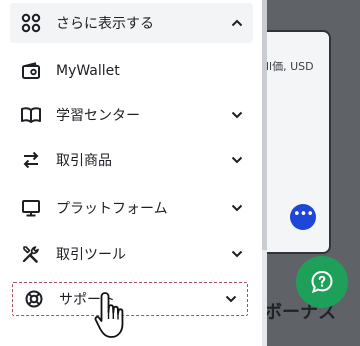 This screenshot has width=360, height=346. I want to click on menu-item-mywallet: MyWallet, so click(131, 71).